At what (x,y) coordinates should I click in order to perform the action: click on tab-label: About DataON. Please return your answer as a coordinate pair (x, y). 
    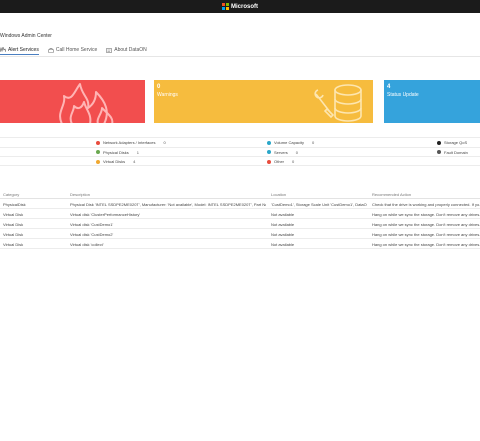
    Looking at the image, I should click on (130, 50).